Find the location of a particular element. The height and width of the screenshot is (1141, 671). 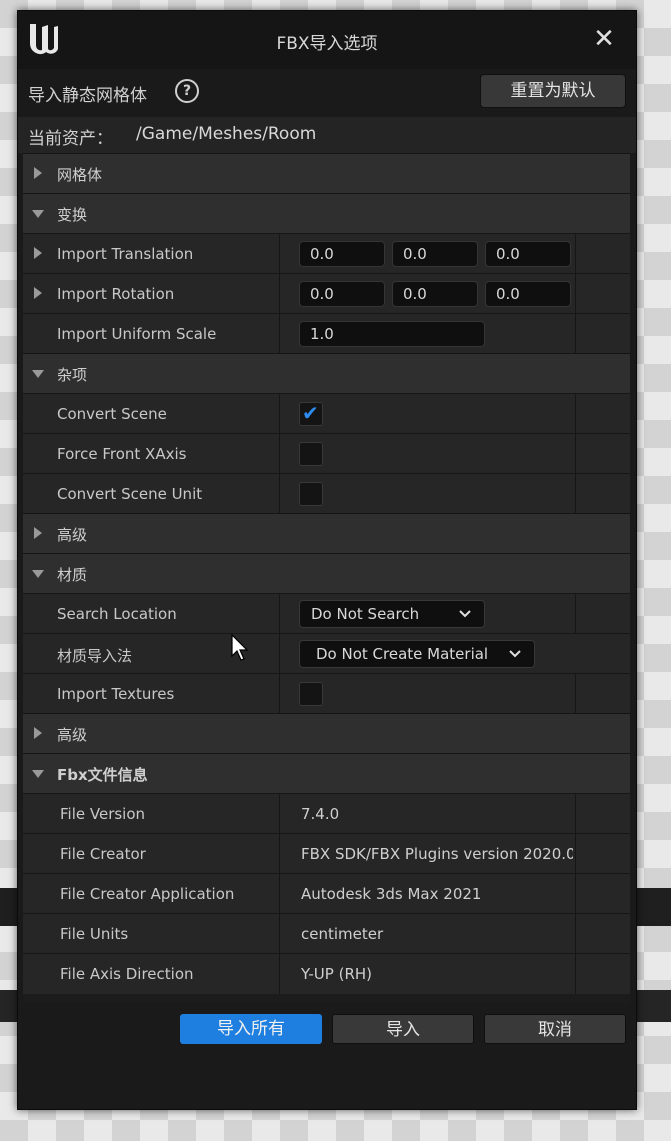

rotation-z-input: 0.0 is located at coordinates (528, 294).